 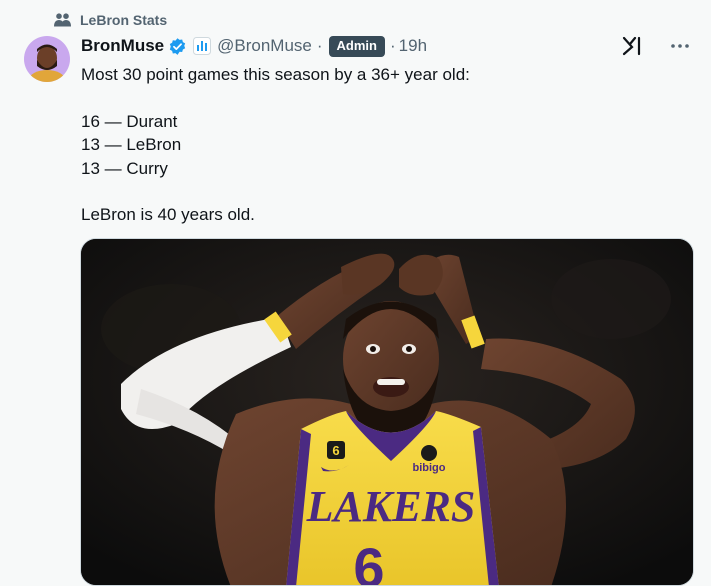 I want to click on jersey-number: 6, so click(x=368, y=561).